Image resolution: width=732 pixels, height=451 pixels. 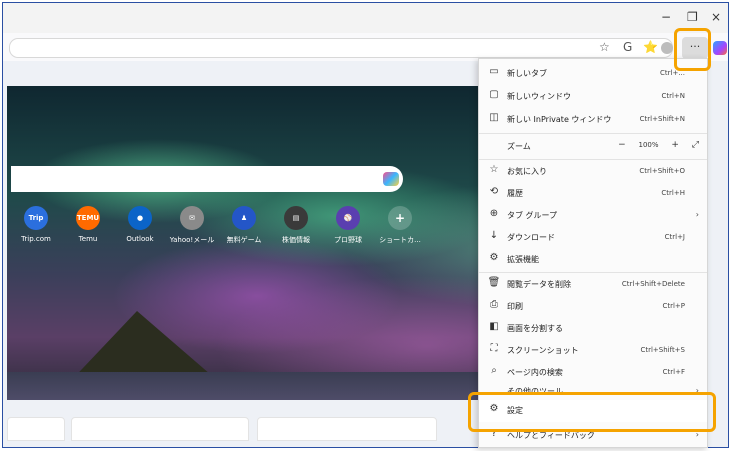 What do you see at coordinates (494, 213) in the screenshot?
I see `tab-groups-icon: ⊕` at bounding box center [494, 213].